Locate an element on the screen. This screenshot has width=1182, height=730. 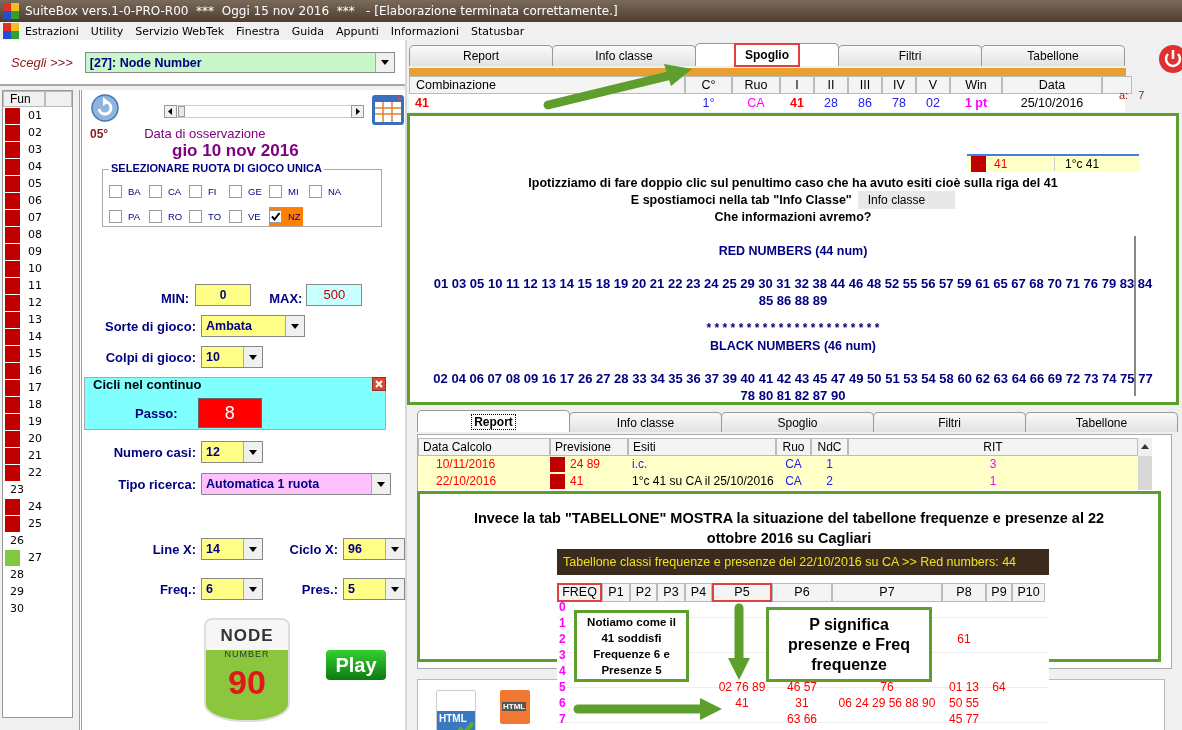
html-check-icon: HTML is located at coordinates (456, 710).